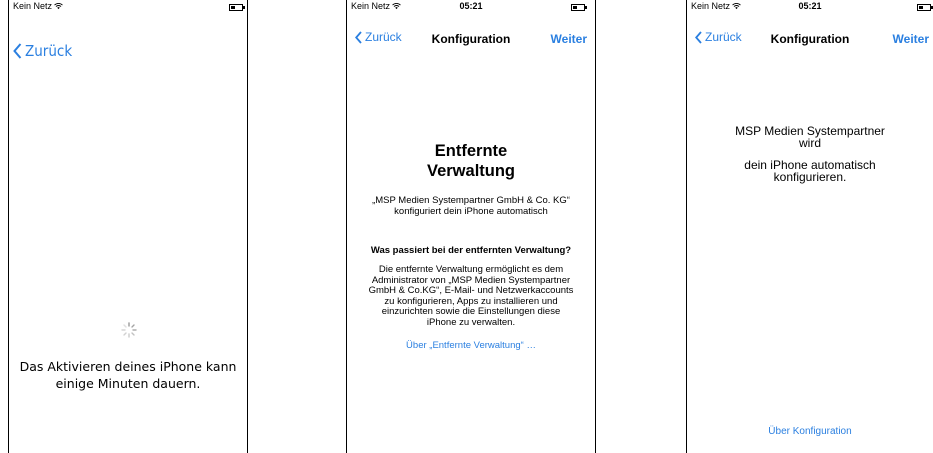 The image size is (933, 453). Describe the element at coordinates (128, 383) in the screenshot. I see `activation-message-line2: einige Minuten dauern.` at that location.